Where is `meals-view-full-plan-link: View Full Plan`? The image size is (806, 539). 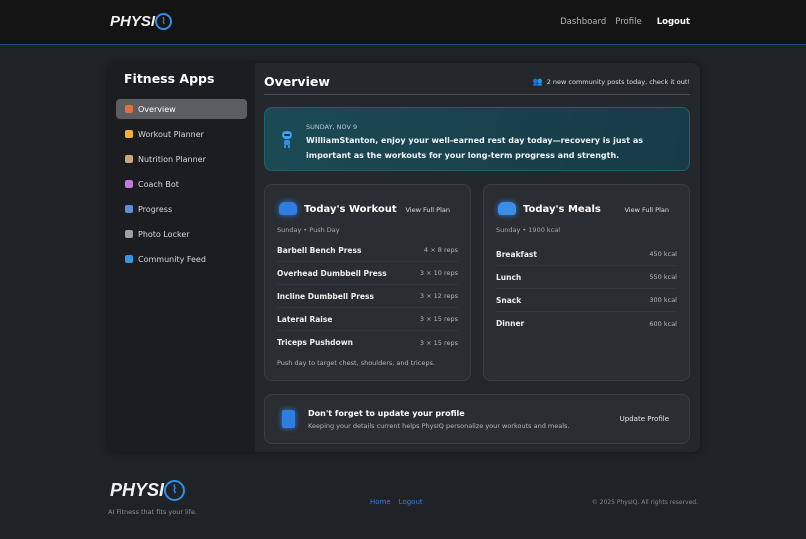 meals-view-full-plan-link: View Full Plan is located at coordinates (646, 210).